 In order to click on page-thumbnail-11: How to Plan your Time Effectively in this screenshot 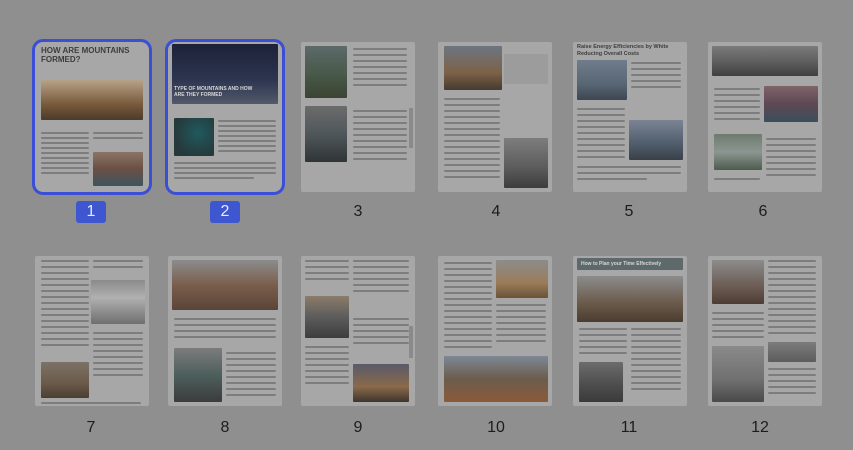, I will do `click(630, 331)`.